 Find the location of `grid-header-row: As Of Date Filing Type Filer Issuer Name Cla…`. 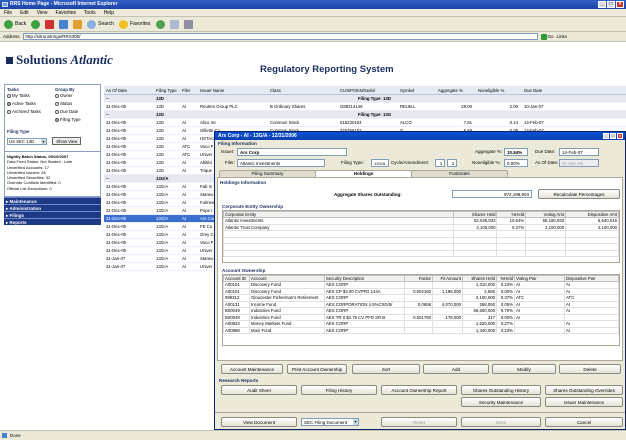

grid-header-row: As Of Date Filing Type Filer Issuer Name Cla… is located at coordinates (365, 90).